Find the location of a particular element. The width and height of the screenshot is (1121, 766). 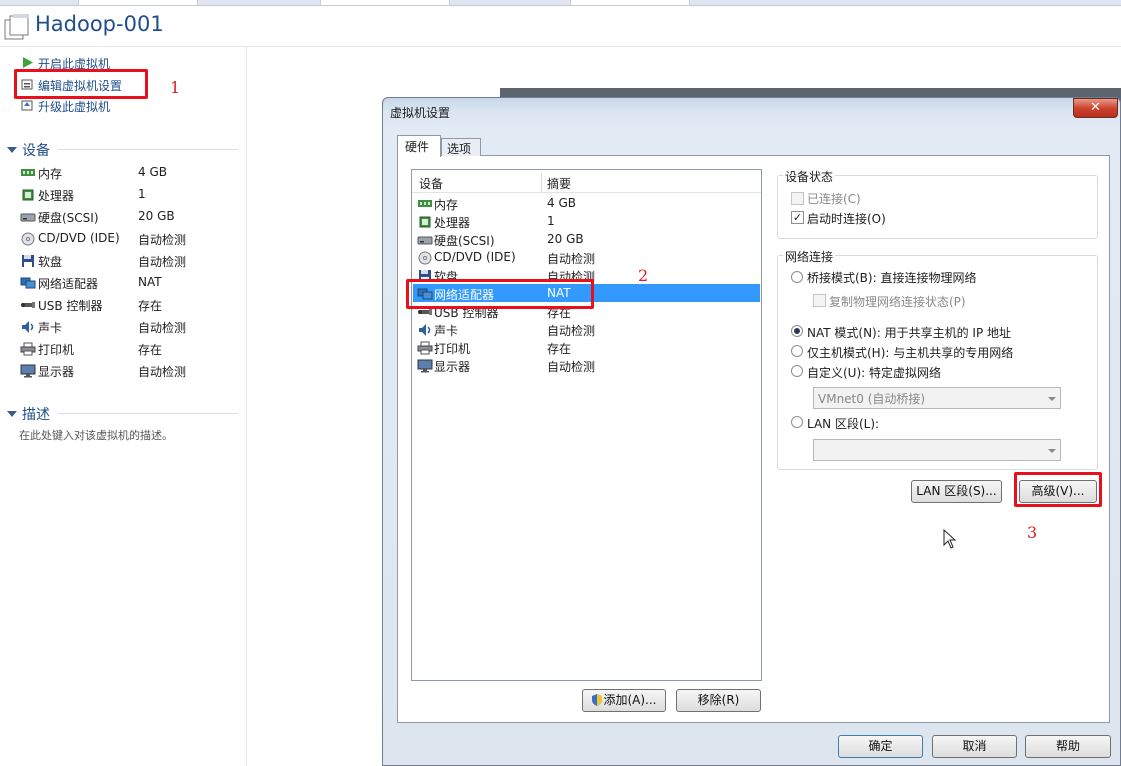

sidebar-device-name: 网络适配器 is located at coordinates (68, 283).